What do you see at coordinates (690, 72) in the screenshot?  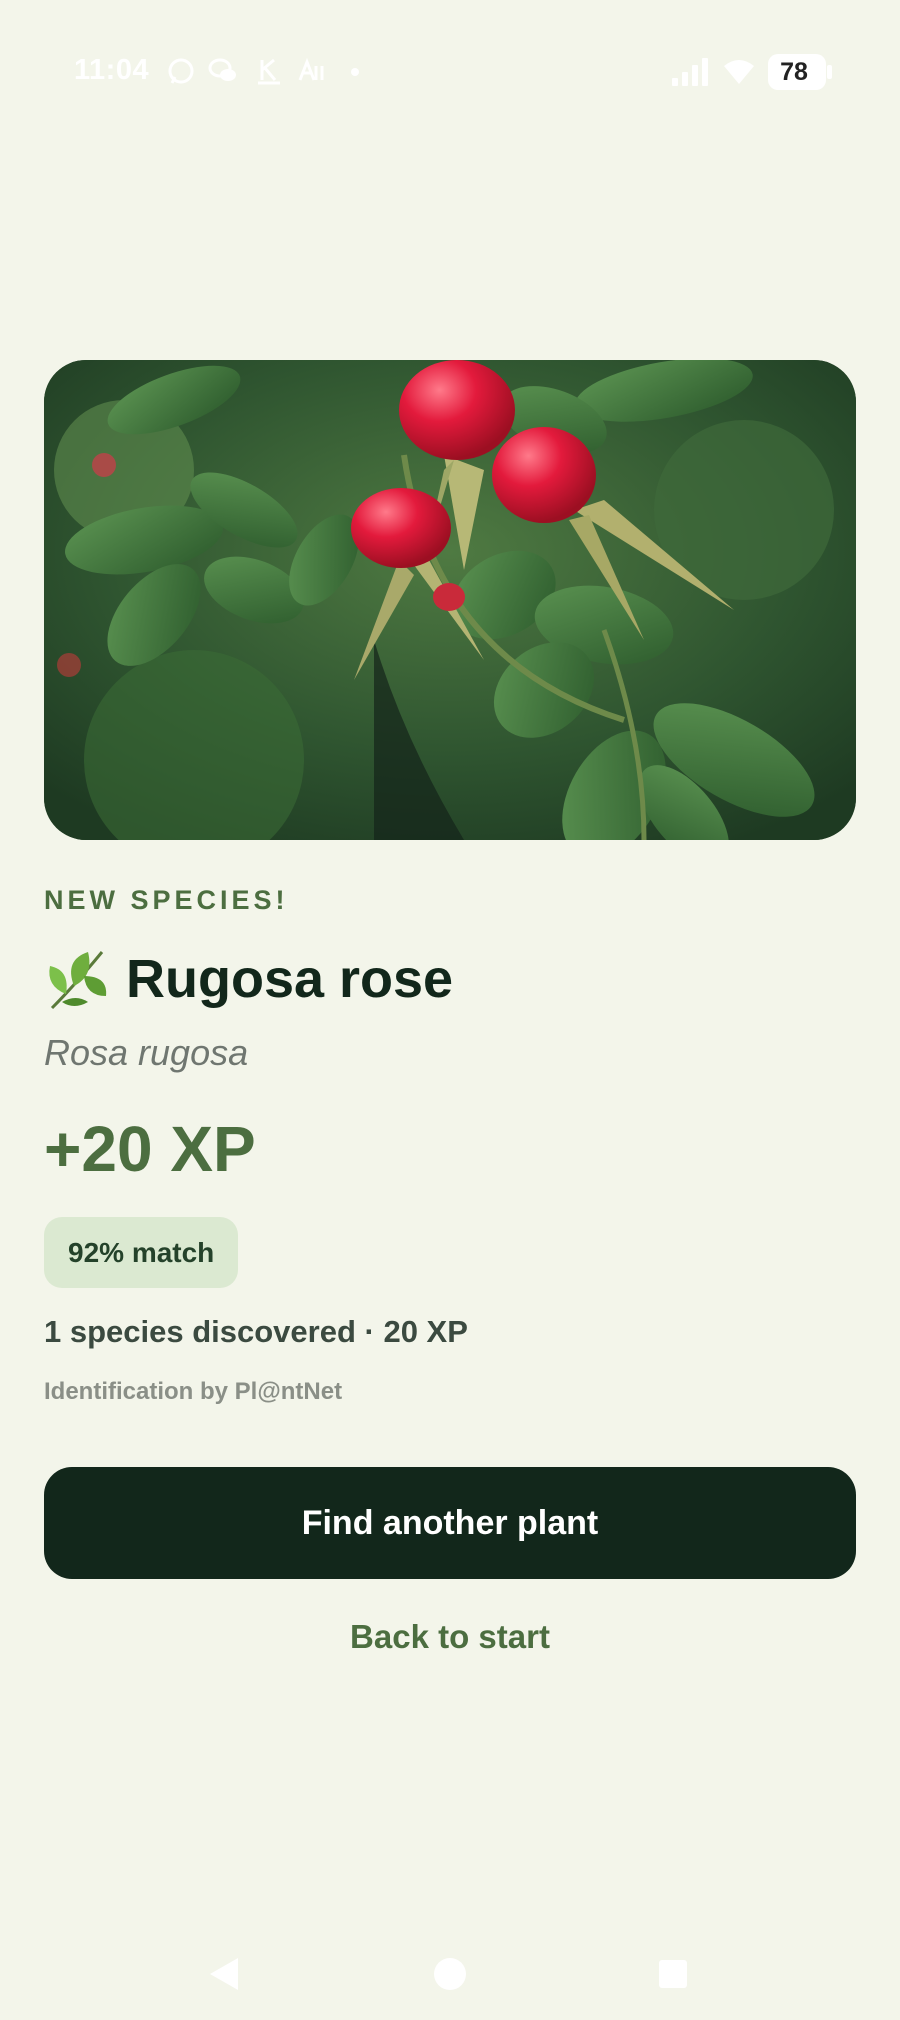 I see `signal-icon` at bounding box center [690, 72].